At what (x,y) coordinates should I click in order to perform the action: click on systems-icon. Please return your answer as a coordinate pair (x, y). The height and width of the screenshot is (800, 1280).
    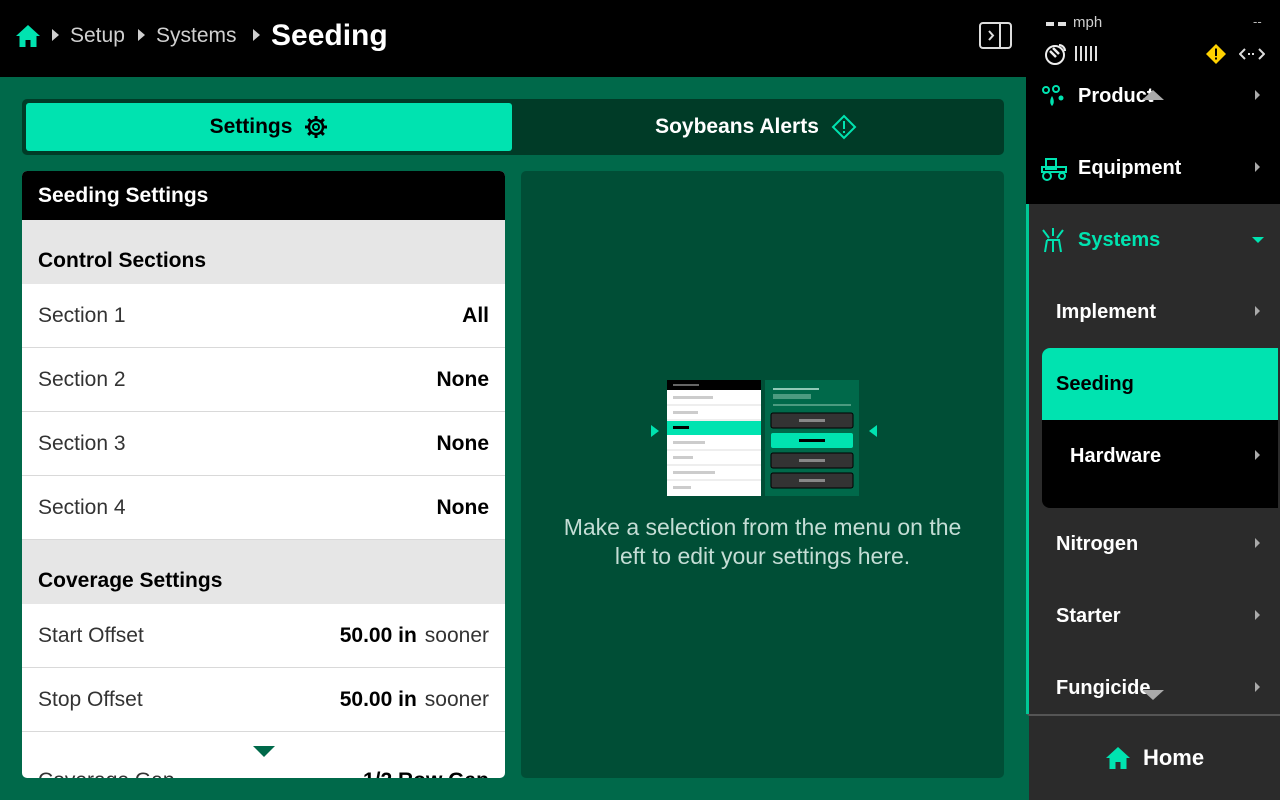
    Looking at the image, I should click on (1053, 240).